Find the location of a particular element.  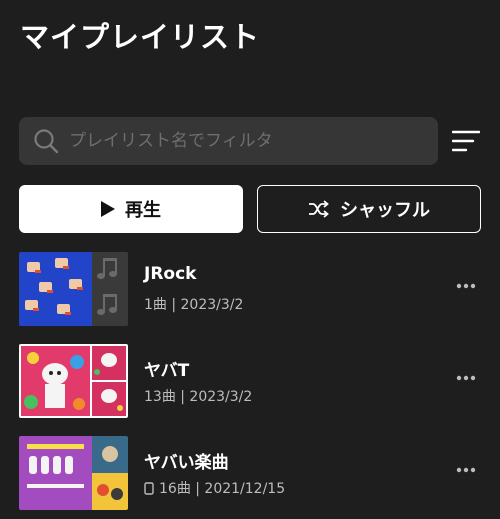

shuffle-icon is located at coordinates (319, 209).